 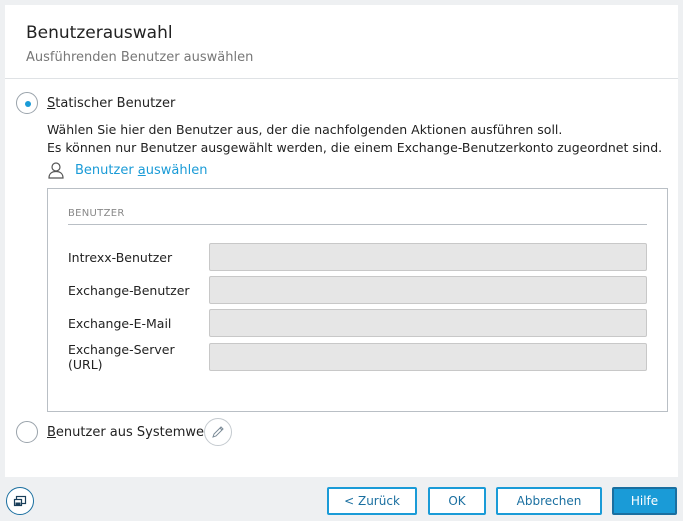 What do you see at coordinates (129, 290) in the screenshot?
I see `field-label-exchange-user: Exchange-Benutzer` at bounding box center [129, 290].